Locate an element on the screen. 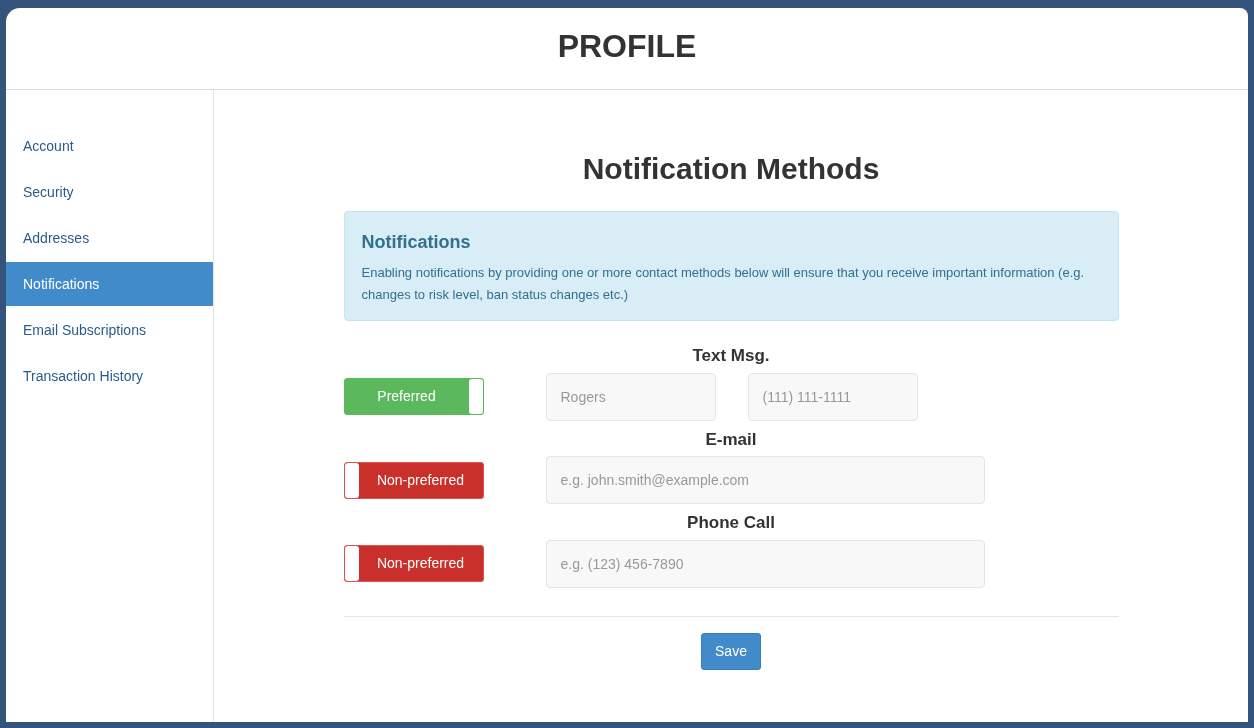 Image resolution: width=1254 pixels, height=728 pixels. text-input-field: Rogers is located at coordinates (630, 396).